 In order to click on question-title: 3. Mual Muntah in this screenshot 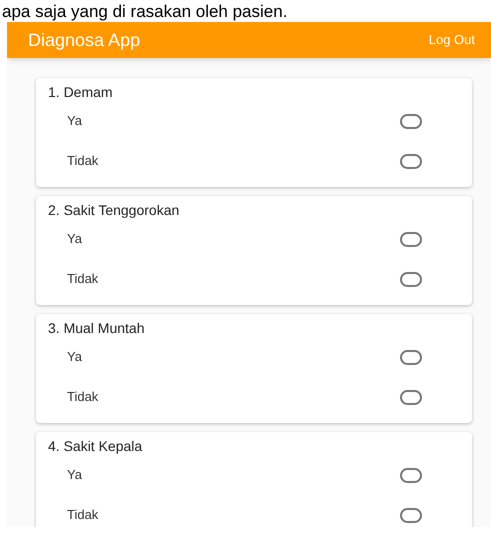, I will do `click(96, 328)`.